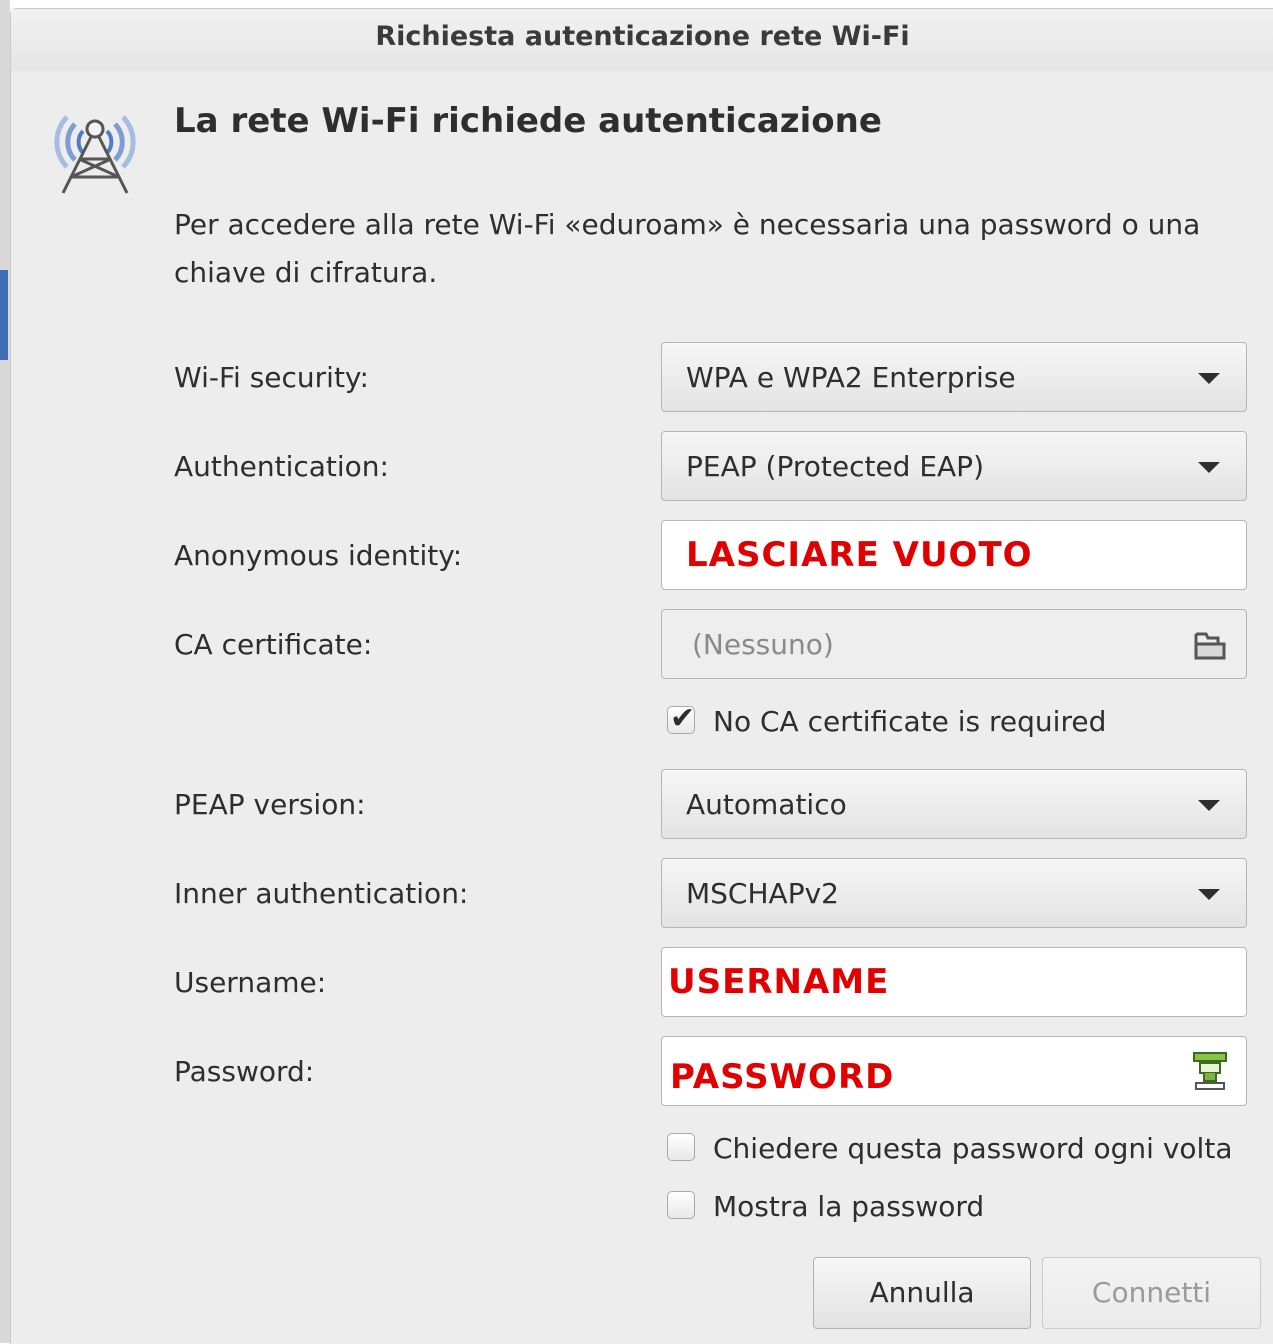 The height and width of the screenshot is (1344, 1273). What do you see at coordinates (321, 893) in the screenshot?
I see `inner-authentication-label: Inner authentication:` at bounding box center [321, 893].